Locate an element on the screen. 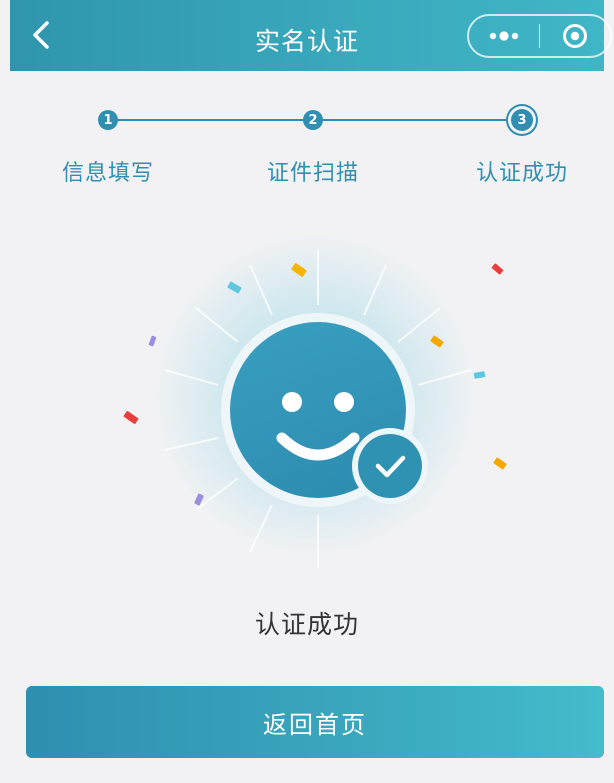 The image size is (614, 783). step-3-dot: 3 is located at coordinates (522, 120).